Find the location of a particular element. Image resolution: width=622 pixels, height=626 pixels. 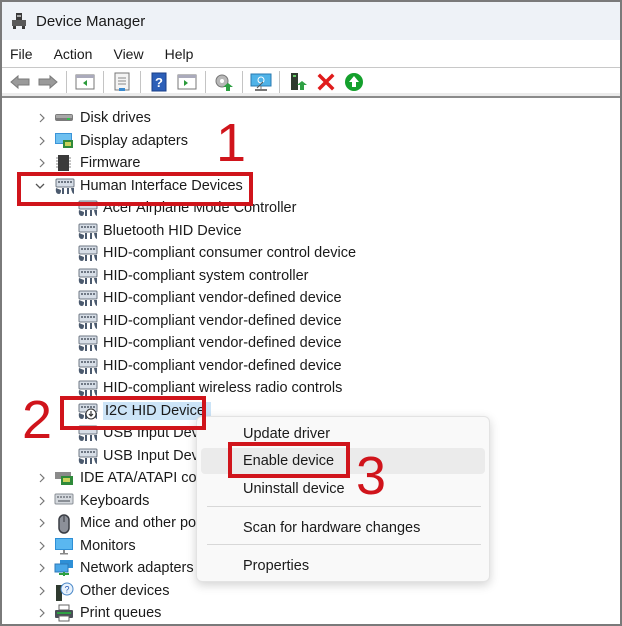

other-devices-icon: ? is located at coordinates (64, 591).